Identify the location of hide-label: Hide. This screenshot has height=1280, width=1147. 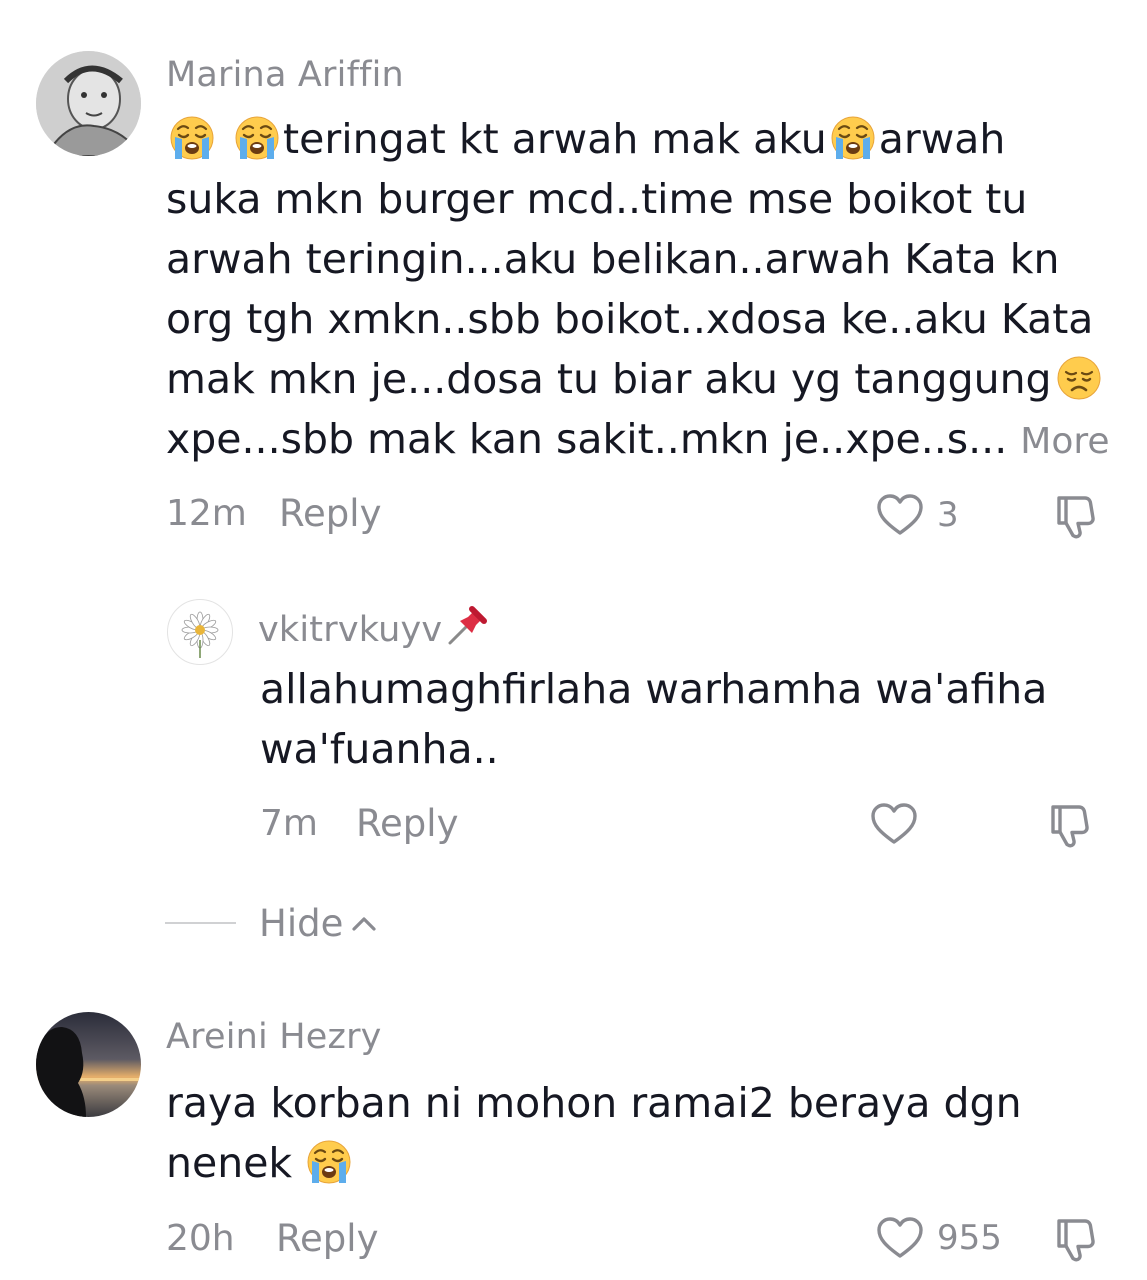
(301, 923).